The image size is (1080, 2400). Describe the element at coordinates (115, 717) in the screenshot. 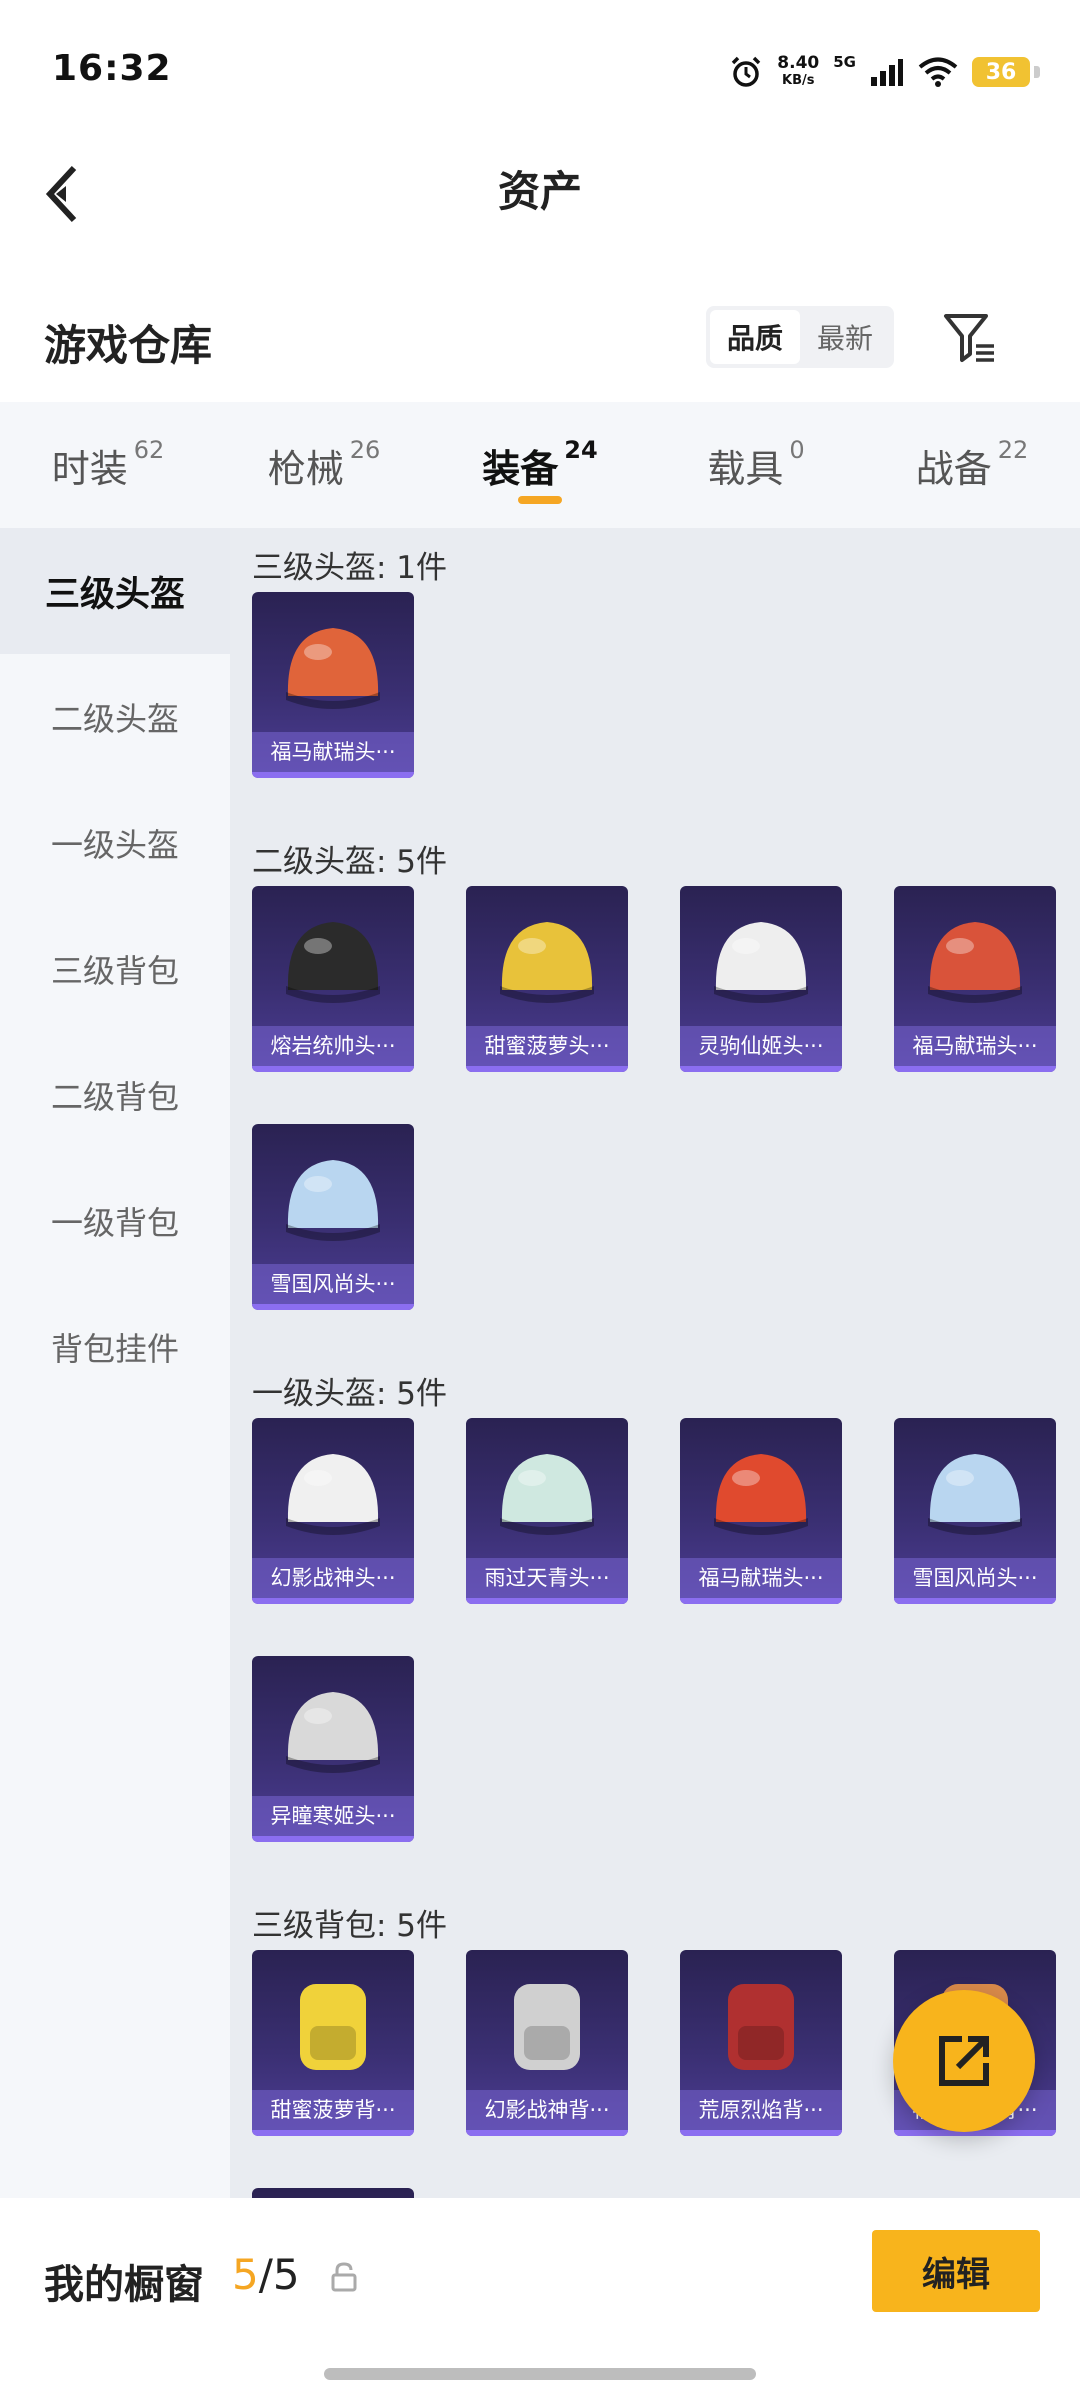

I see `sidebar-item-level2-helmet: 二级头盔` at that location.